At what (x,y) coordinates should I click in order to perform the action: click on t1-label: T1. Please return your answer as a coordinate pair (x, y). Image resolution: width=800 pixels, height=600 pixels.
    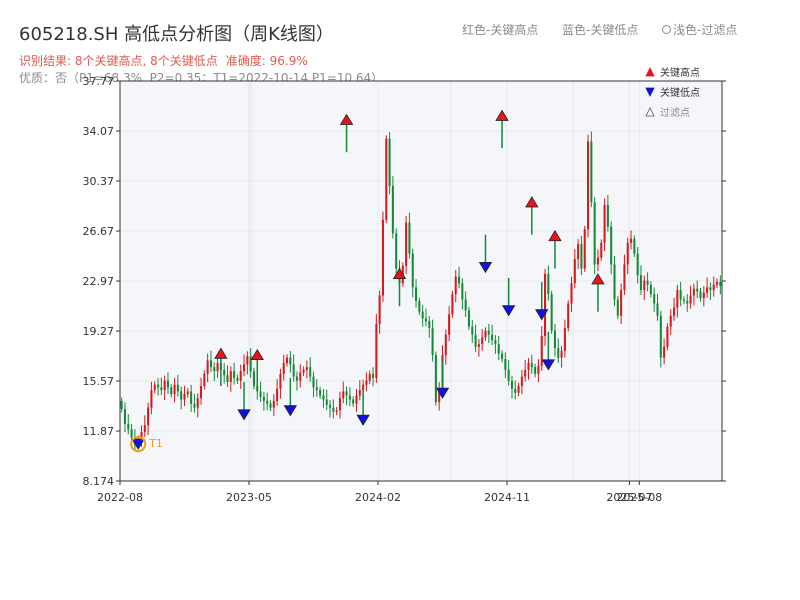
    Looking at the image, I should click on (155, 443).